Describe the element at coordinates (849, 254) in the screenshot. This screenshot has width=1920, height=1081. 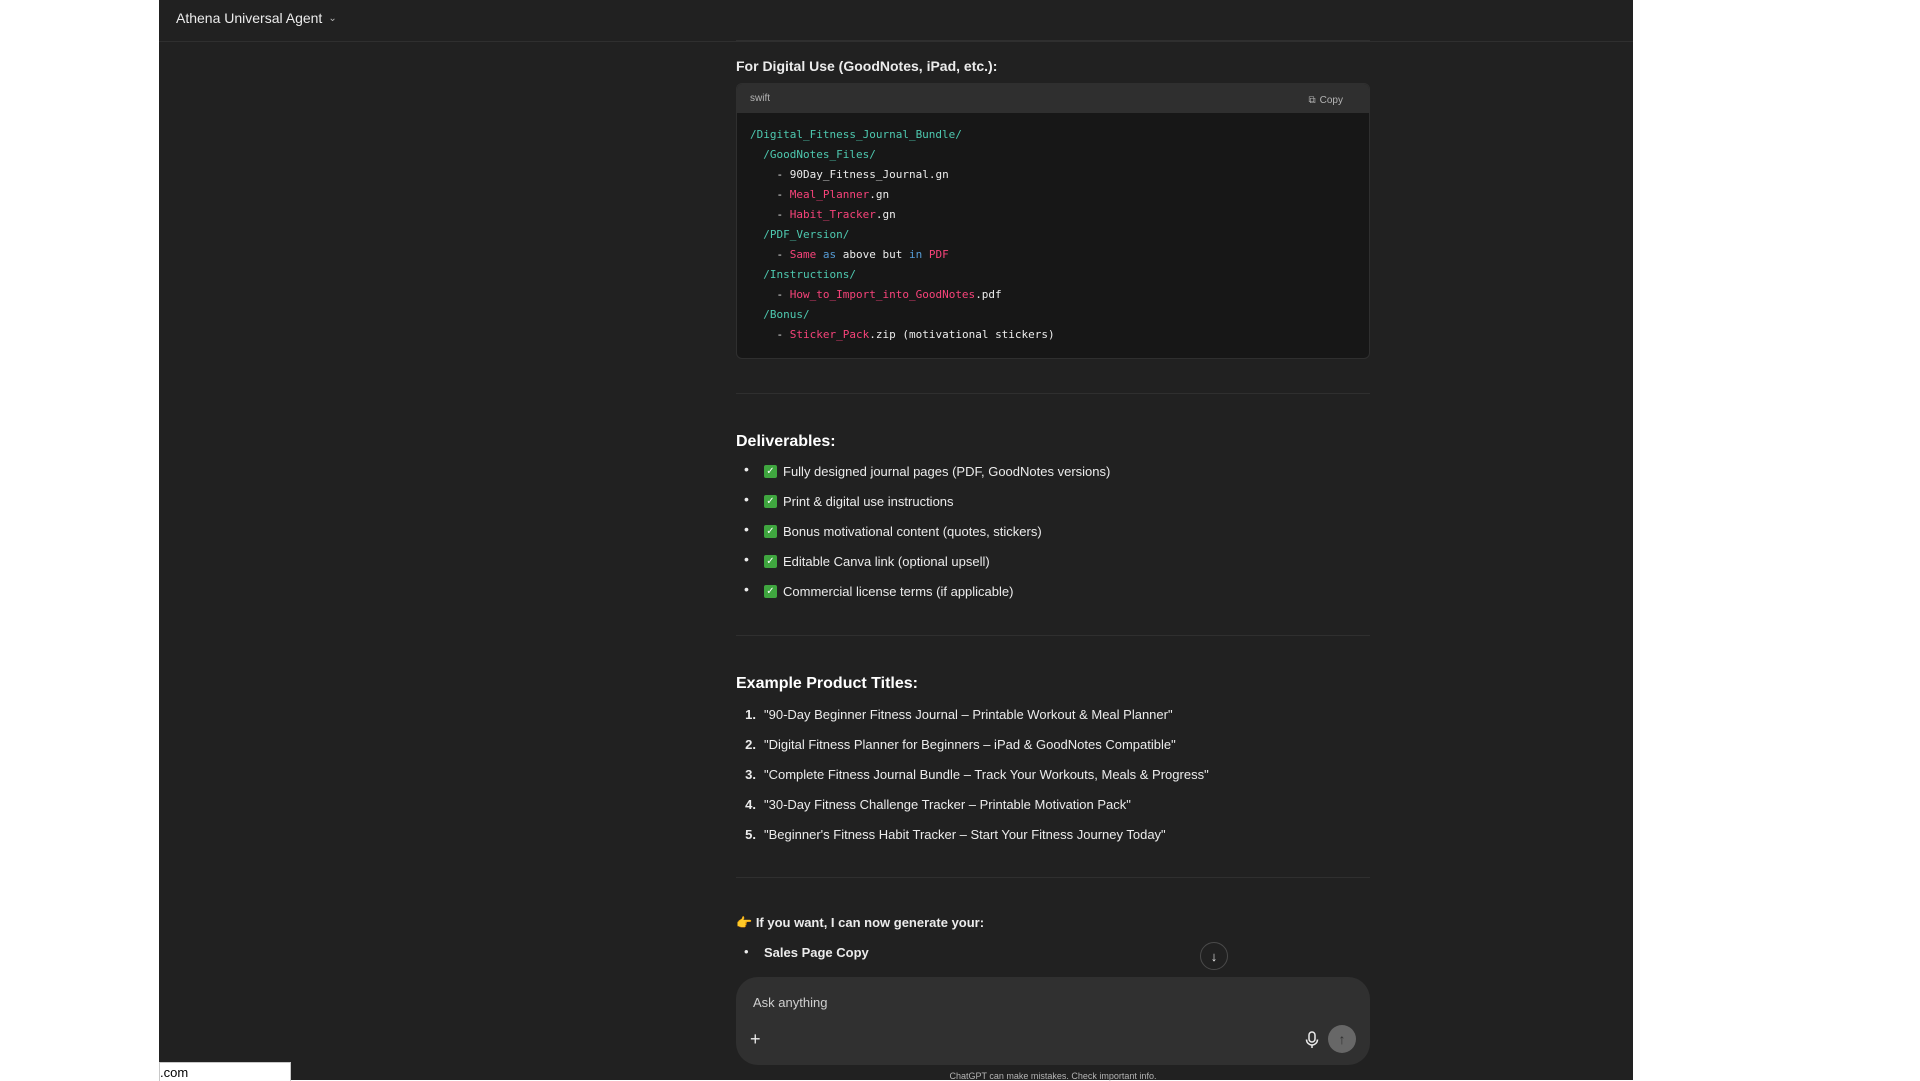
I see `code-line: - Same as above but in PDF` at that location.